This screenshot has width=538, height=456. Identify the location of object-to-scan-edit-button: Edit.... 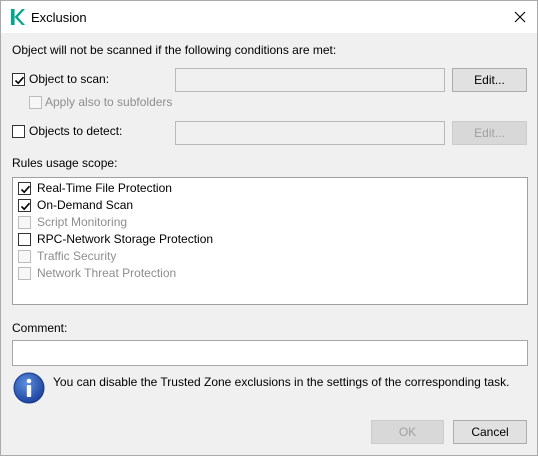
(489, 80).